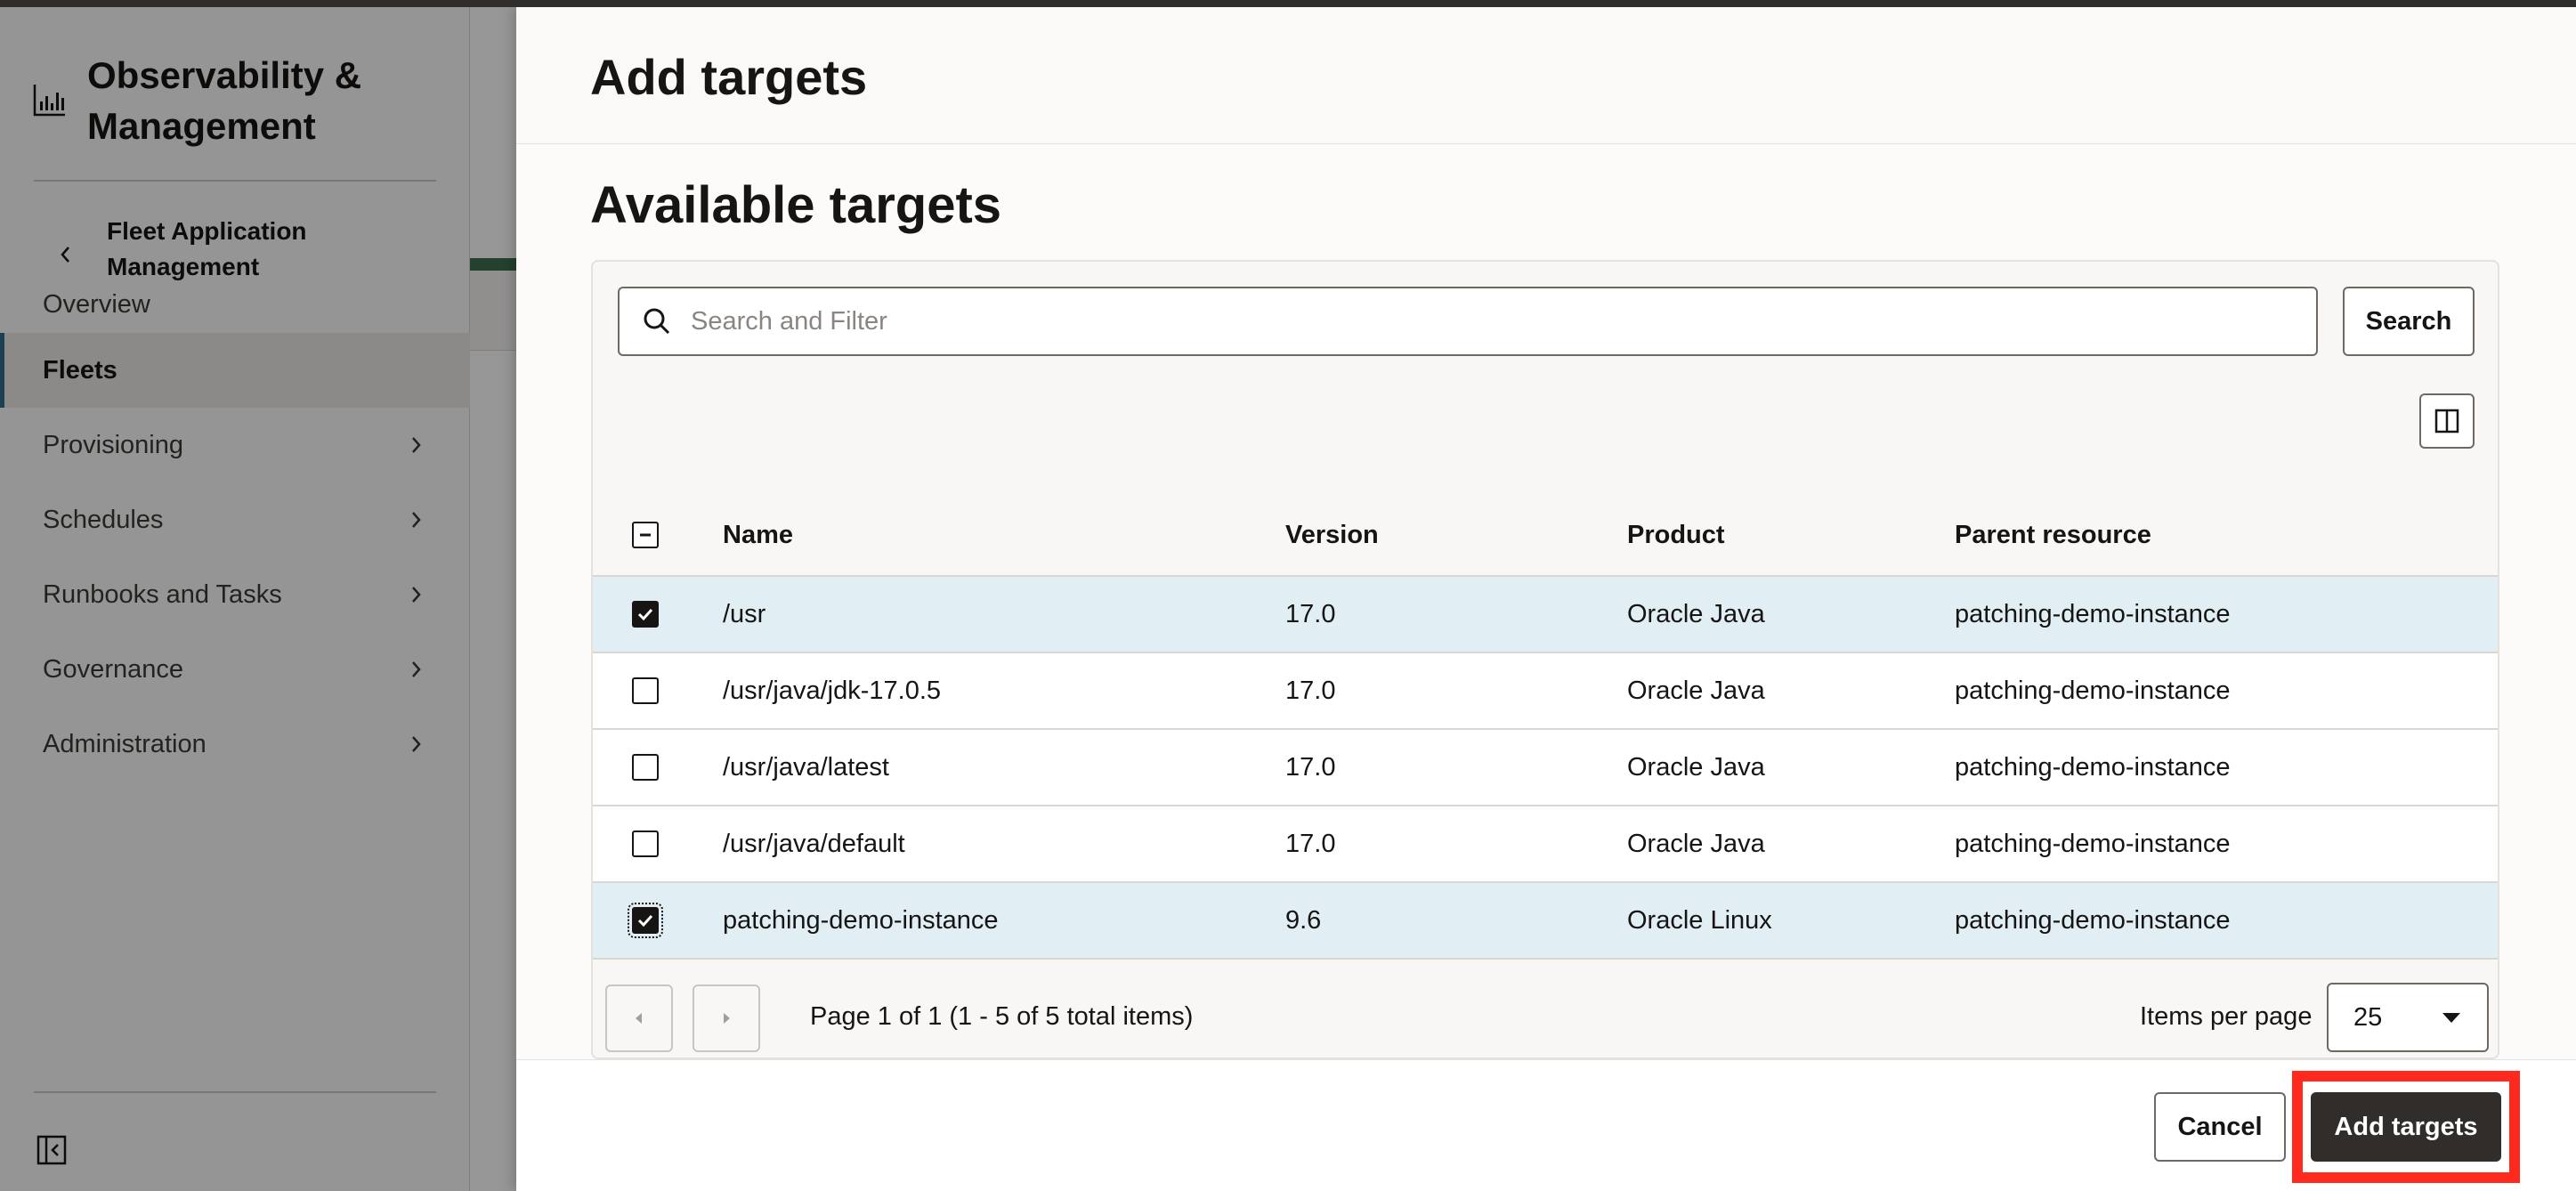 This screenshot has width=2576, height=1191. Describe the element at coordinates (2222, 536) in the screenshot. I see `column-header-parent-resource: Parent resource` at that location.